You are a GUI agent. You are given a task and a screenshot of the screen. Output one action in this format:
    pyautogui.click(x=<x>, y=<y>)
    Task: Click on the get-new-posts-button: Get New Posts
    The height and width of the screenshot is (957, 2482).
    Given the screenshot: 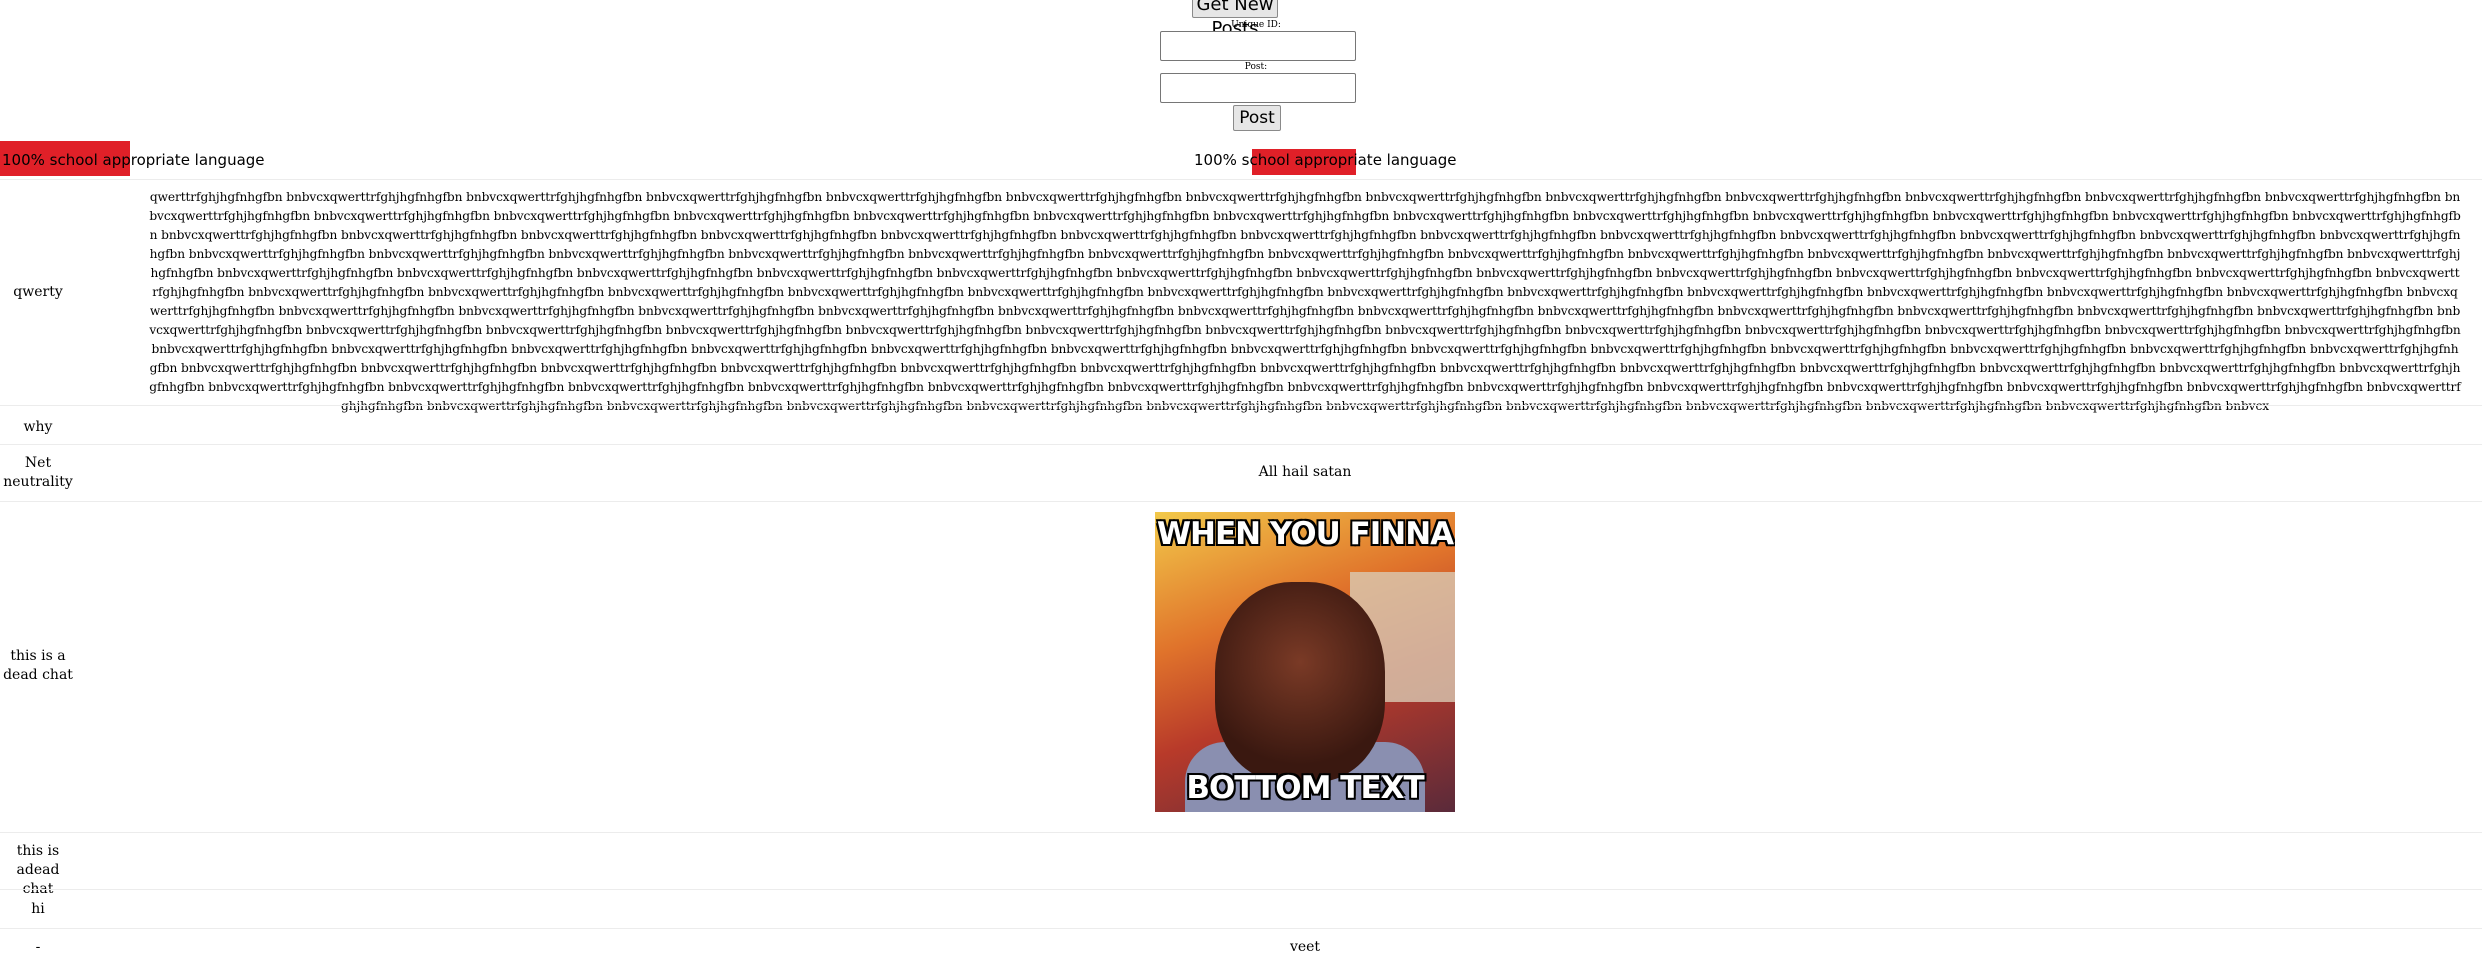 What is the action you would take?
    pyautogui.click(x=1235, y=19)
    